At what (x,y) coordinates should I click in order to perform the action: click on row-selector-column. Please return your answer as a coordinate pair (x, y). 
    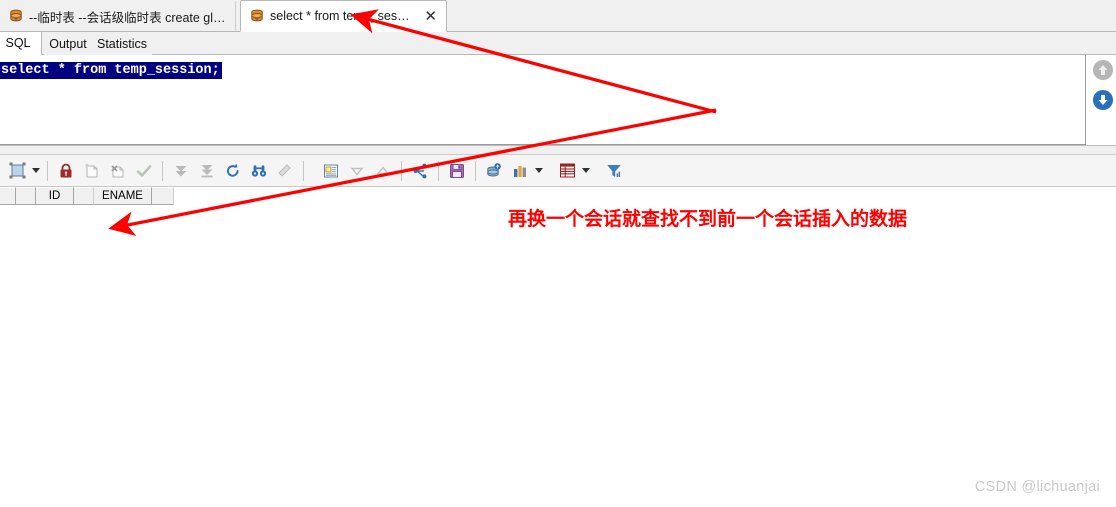
    Looking at the image, I should click on (8, 196).